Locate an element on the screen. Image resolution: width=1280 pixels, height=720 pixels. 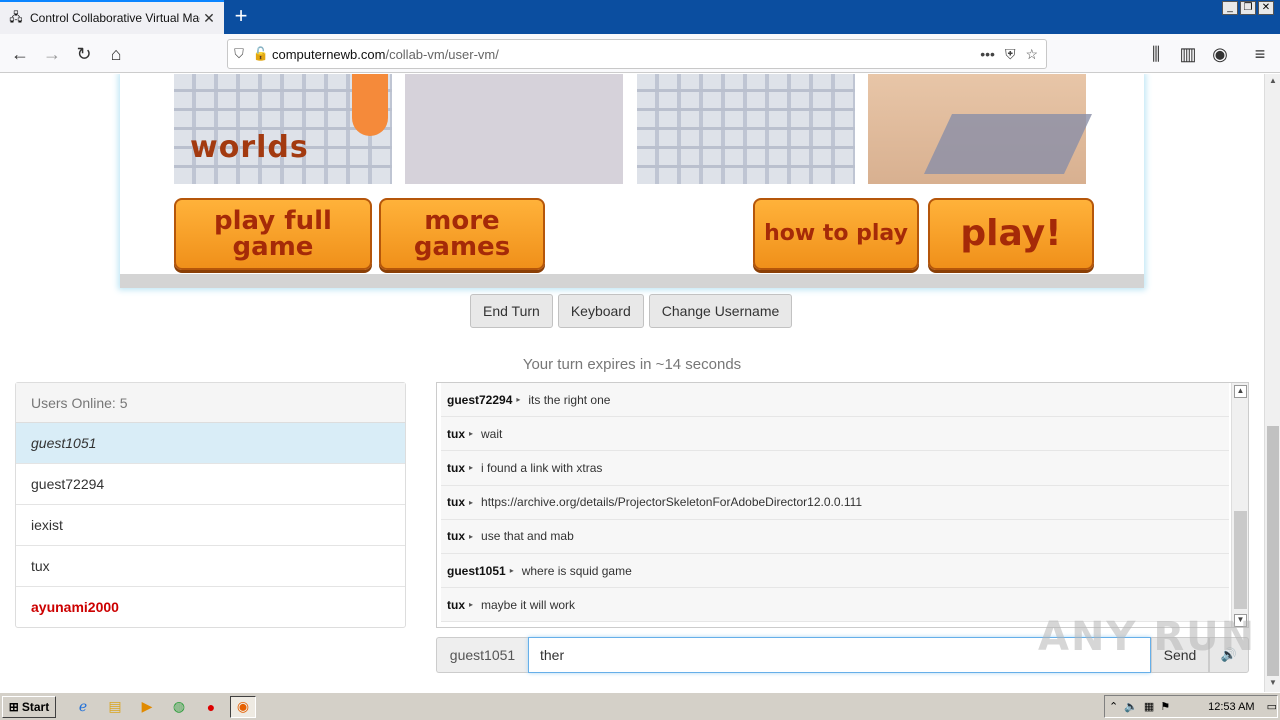
game-tile-room is located at coordinates (980, 129).